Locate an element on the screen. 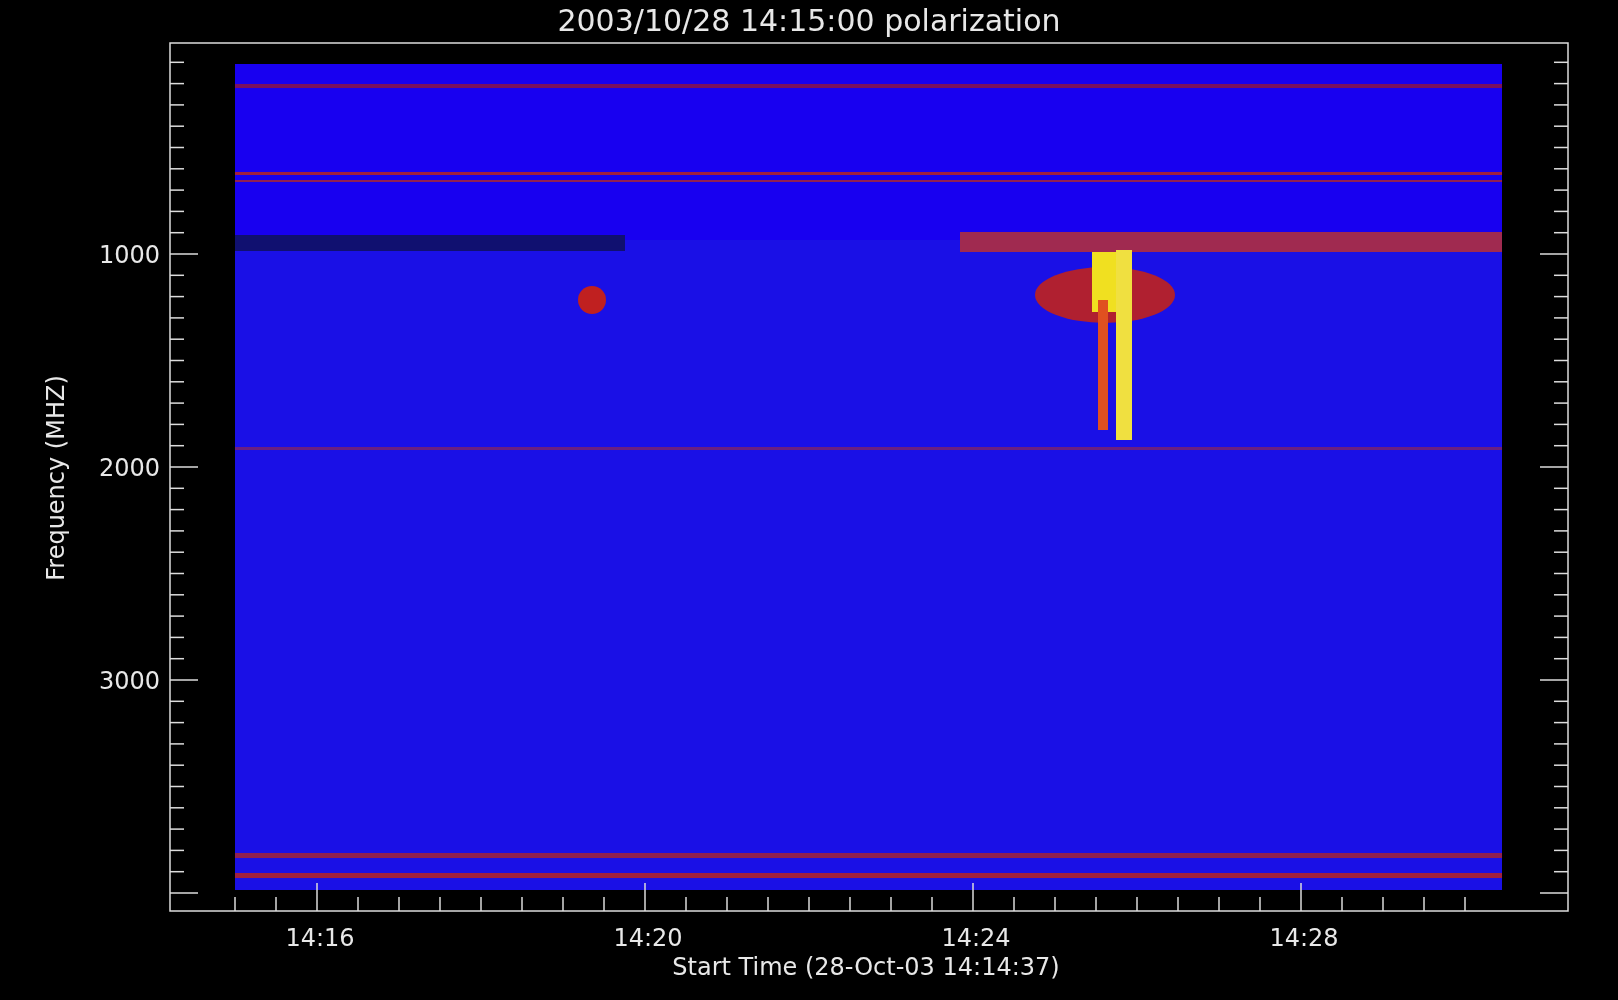  y-tick-label: 3000 is located at coordinates (129, 681).